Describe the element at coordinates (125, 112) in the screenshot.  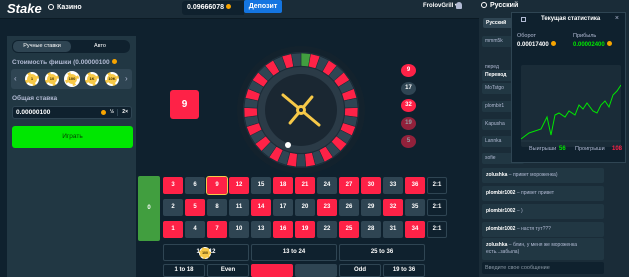
I see `double-button: 2×` at that location.